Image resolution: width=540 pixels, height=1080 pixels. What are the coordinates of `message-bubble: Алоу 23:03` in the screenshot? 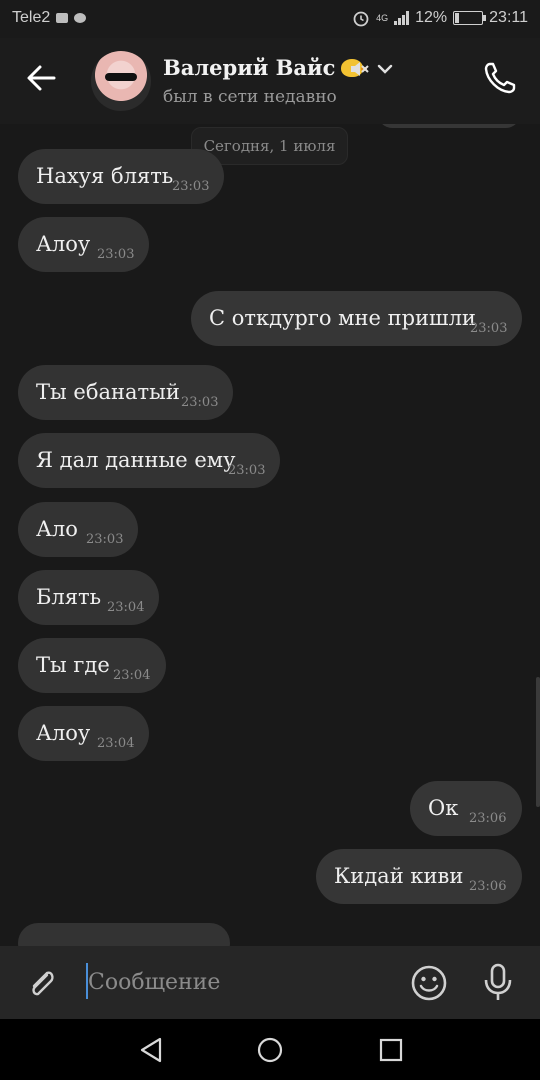 It's located at (83, 244).